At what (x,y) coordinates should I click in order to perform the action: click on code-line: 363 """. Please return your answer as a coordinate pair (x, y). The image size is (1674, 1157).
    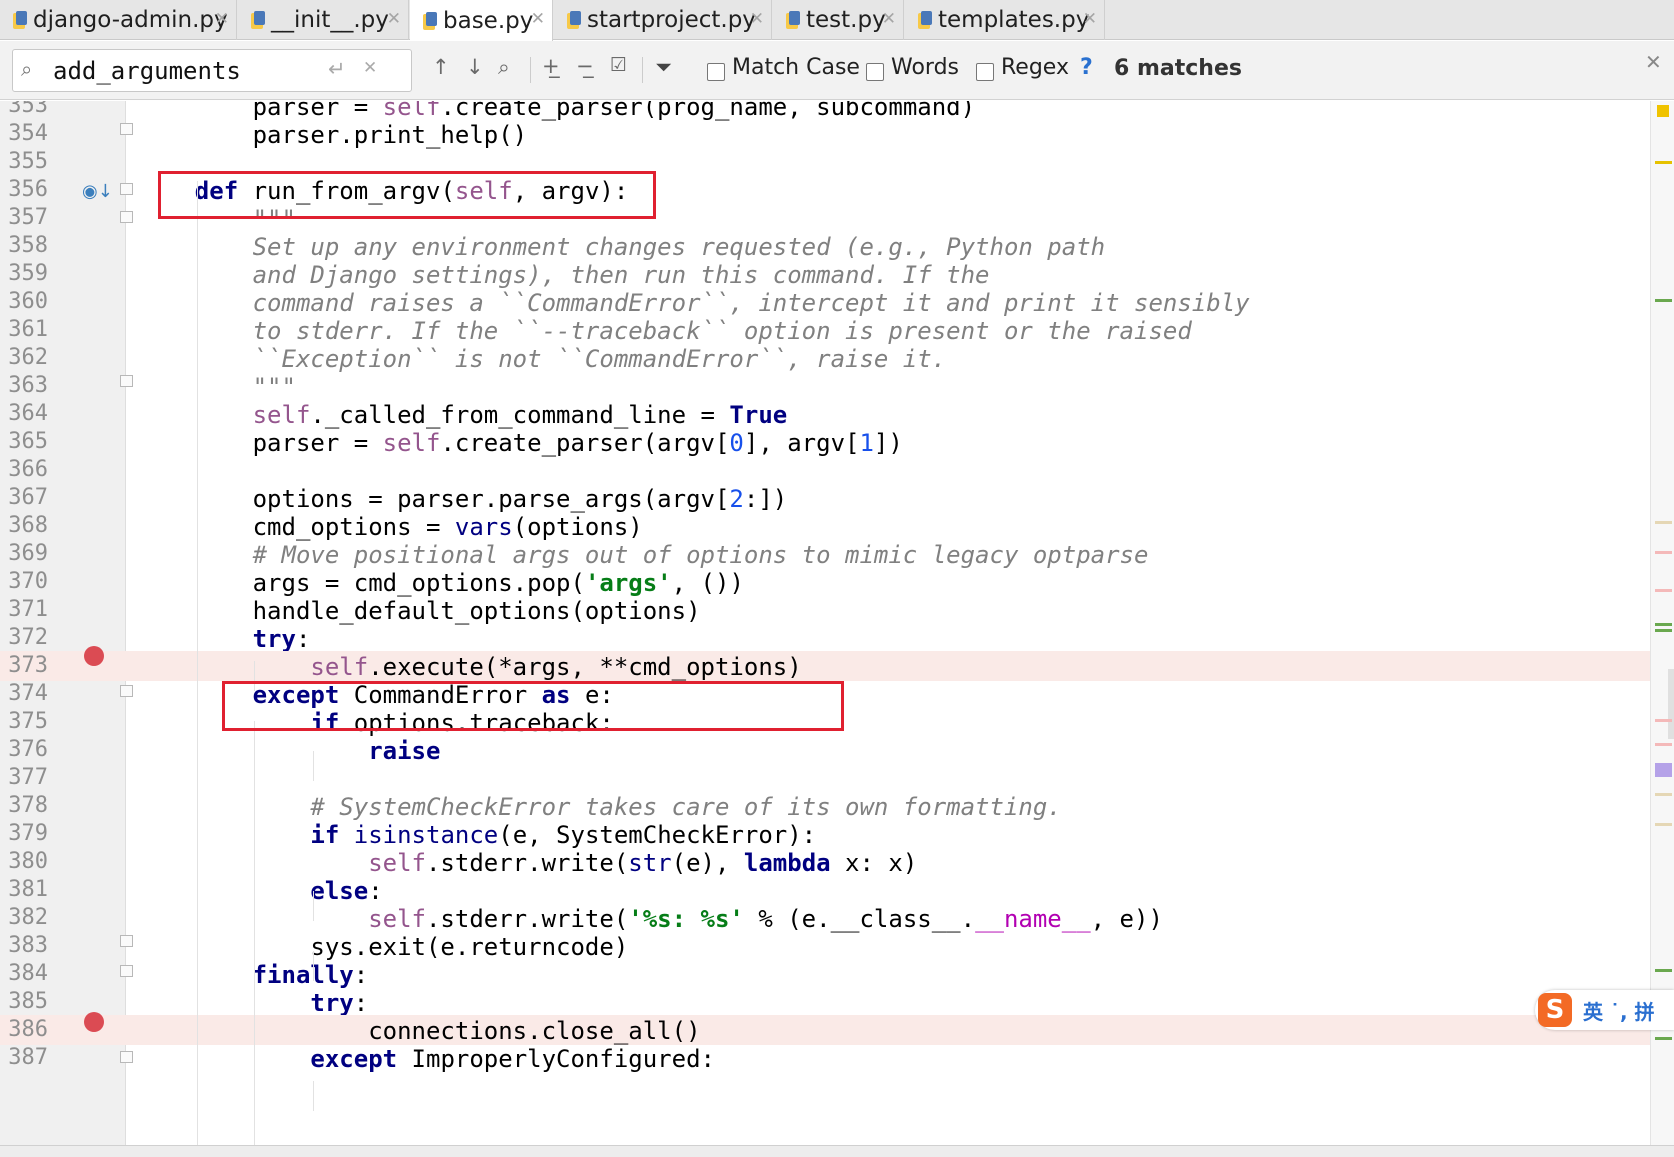
    Looking at the image, I should click on (825, 386).